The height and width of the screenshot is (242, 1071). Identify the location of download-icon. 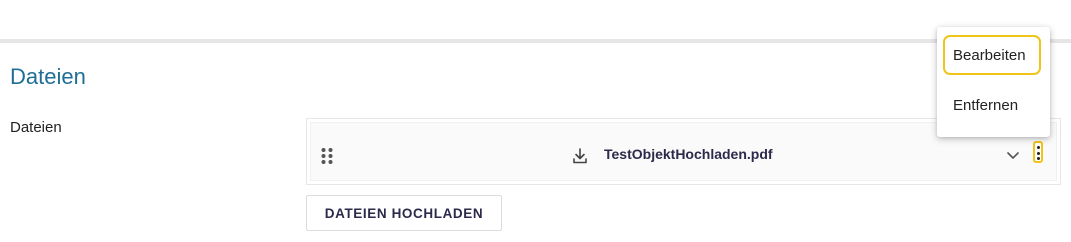
(580, 156).